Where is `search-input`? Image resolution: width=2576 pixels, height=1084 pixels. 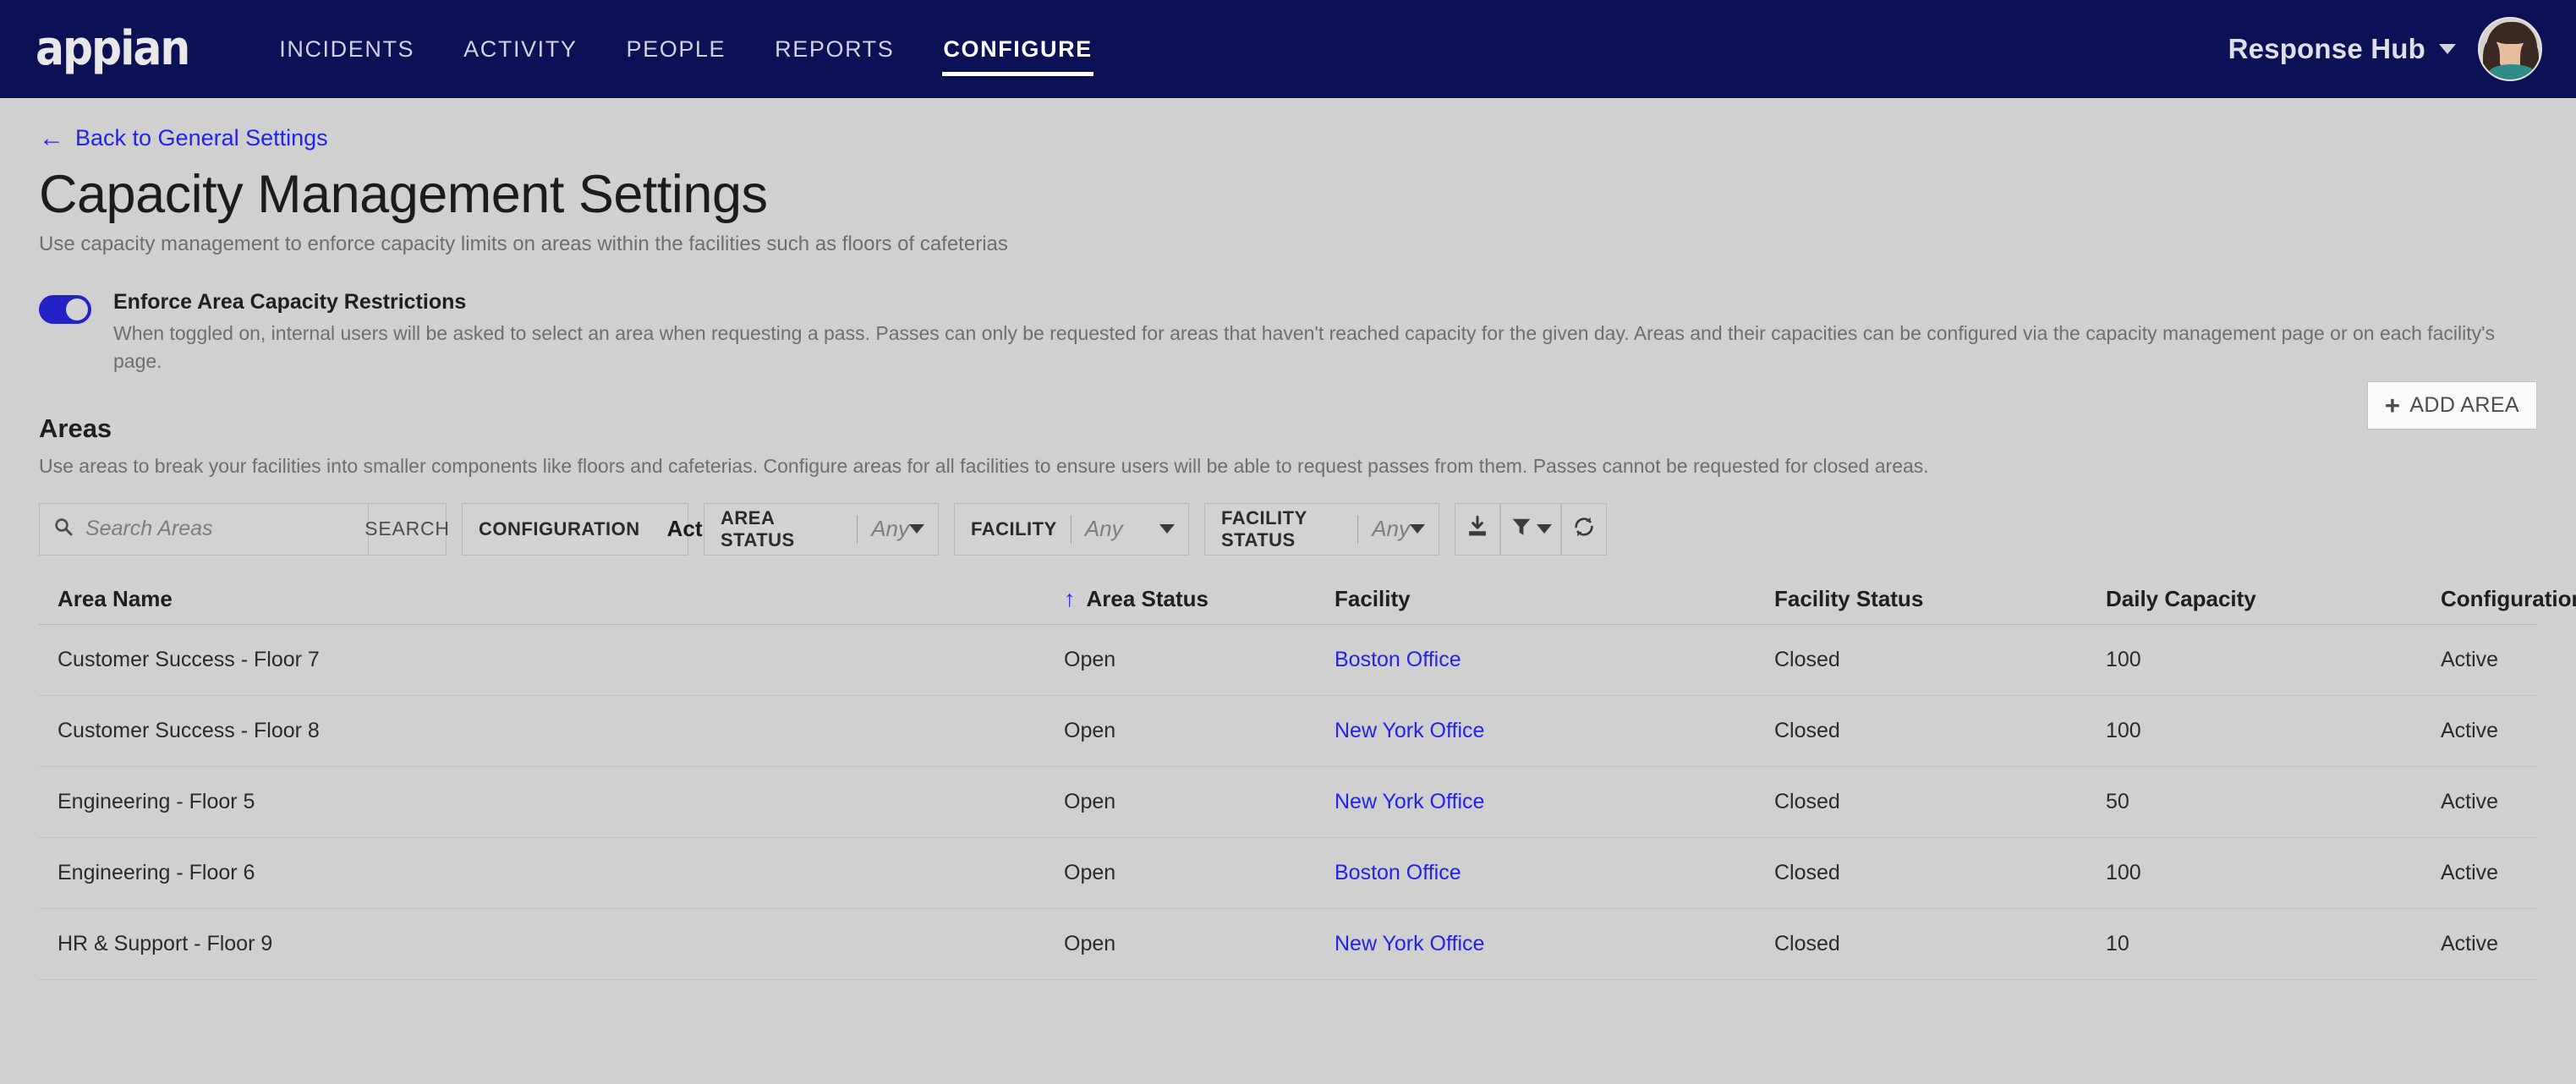
search-input is located at coordinates (219, 529).